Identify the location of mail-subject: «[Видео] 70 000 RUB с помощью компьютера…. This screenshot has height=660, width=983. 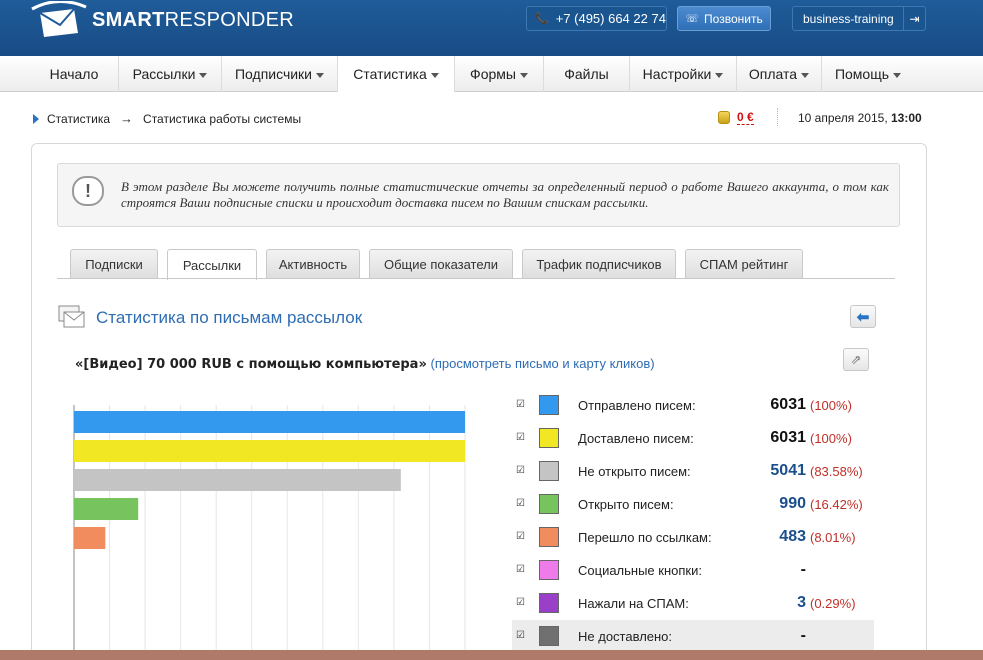
(251, 364).